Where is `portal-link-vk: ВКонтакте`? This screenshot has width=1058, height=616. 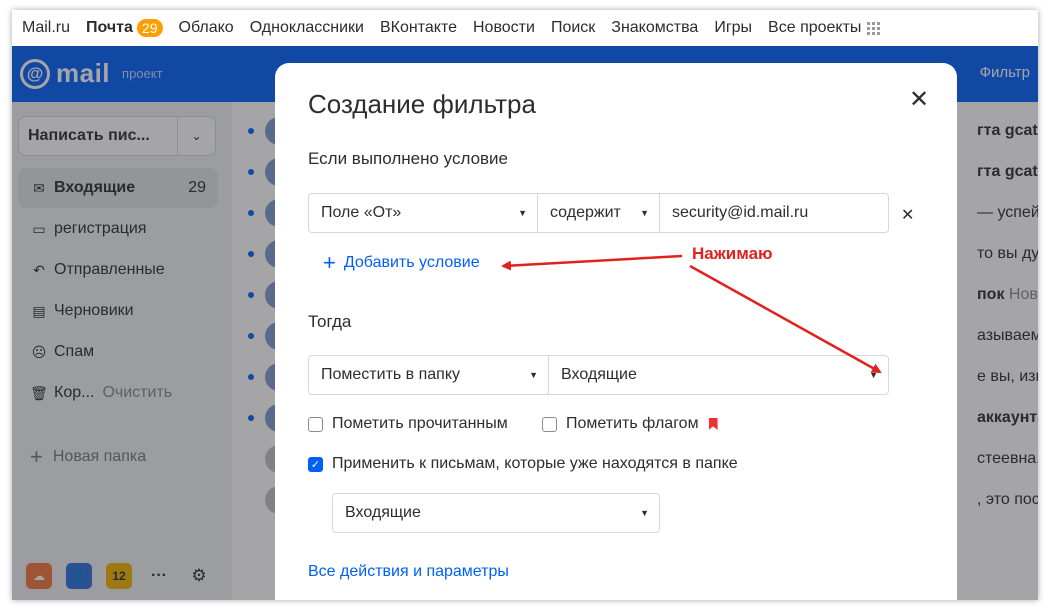
portal-link-vk: ВКонтакте is located at coordinates (418, 28).